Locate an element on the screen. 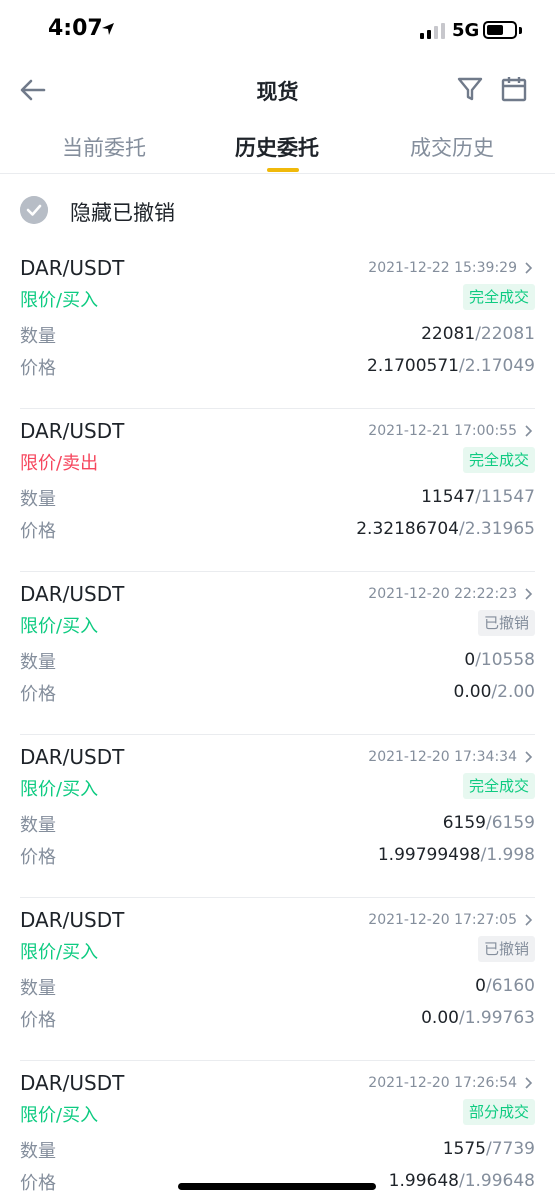  quantity-value: 22081/22081 is located at coordinates (478, 334).